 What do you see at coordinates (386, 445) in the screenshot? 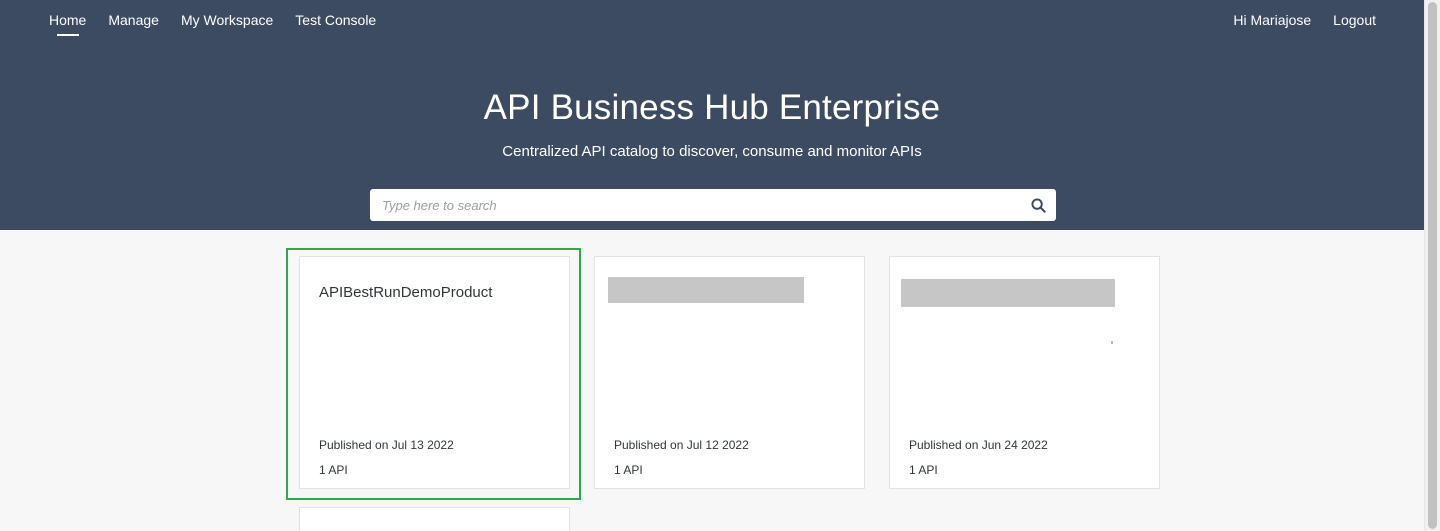
I see `product-card-published-date: Published on Jul 13 2022` at bounding box center [386, 445].